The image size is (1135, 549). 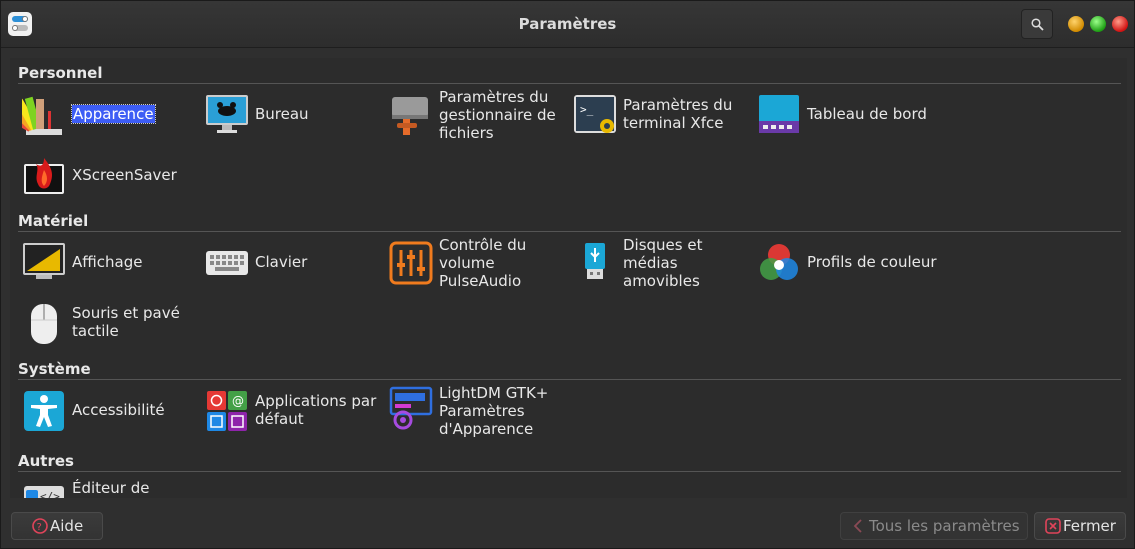 What do you see at coordinates (1076, 24) in the screenshot?
I see `minimize-button` at bounding box center [1076, 24].